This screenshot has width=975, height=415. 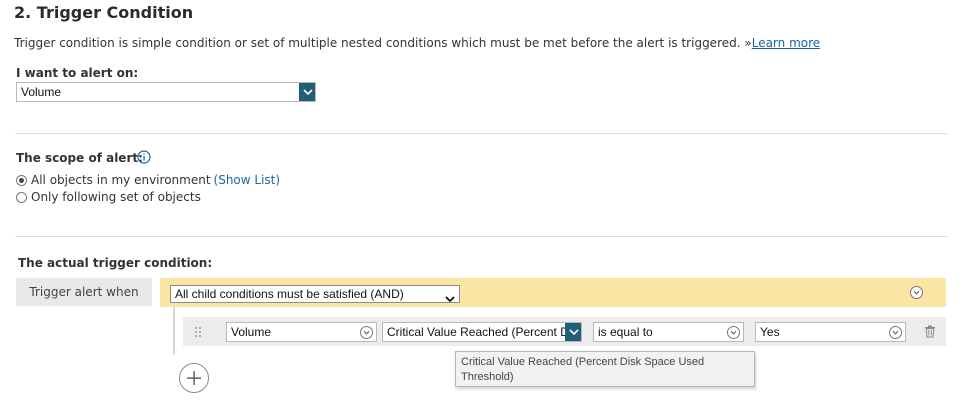 What do you see at coordinates (786, 43) in the screenshot?
I see `learn-more-link: Learn more` at bounding box center [786, 43].